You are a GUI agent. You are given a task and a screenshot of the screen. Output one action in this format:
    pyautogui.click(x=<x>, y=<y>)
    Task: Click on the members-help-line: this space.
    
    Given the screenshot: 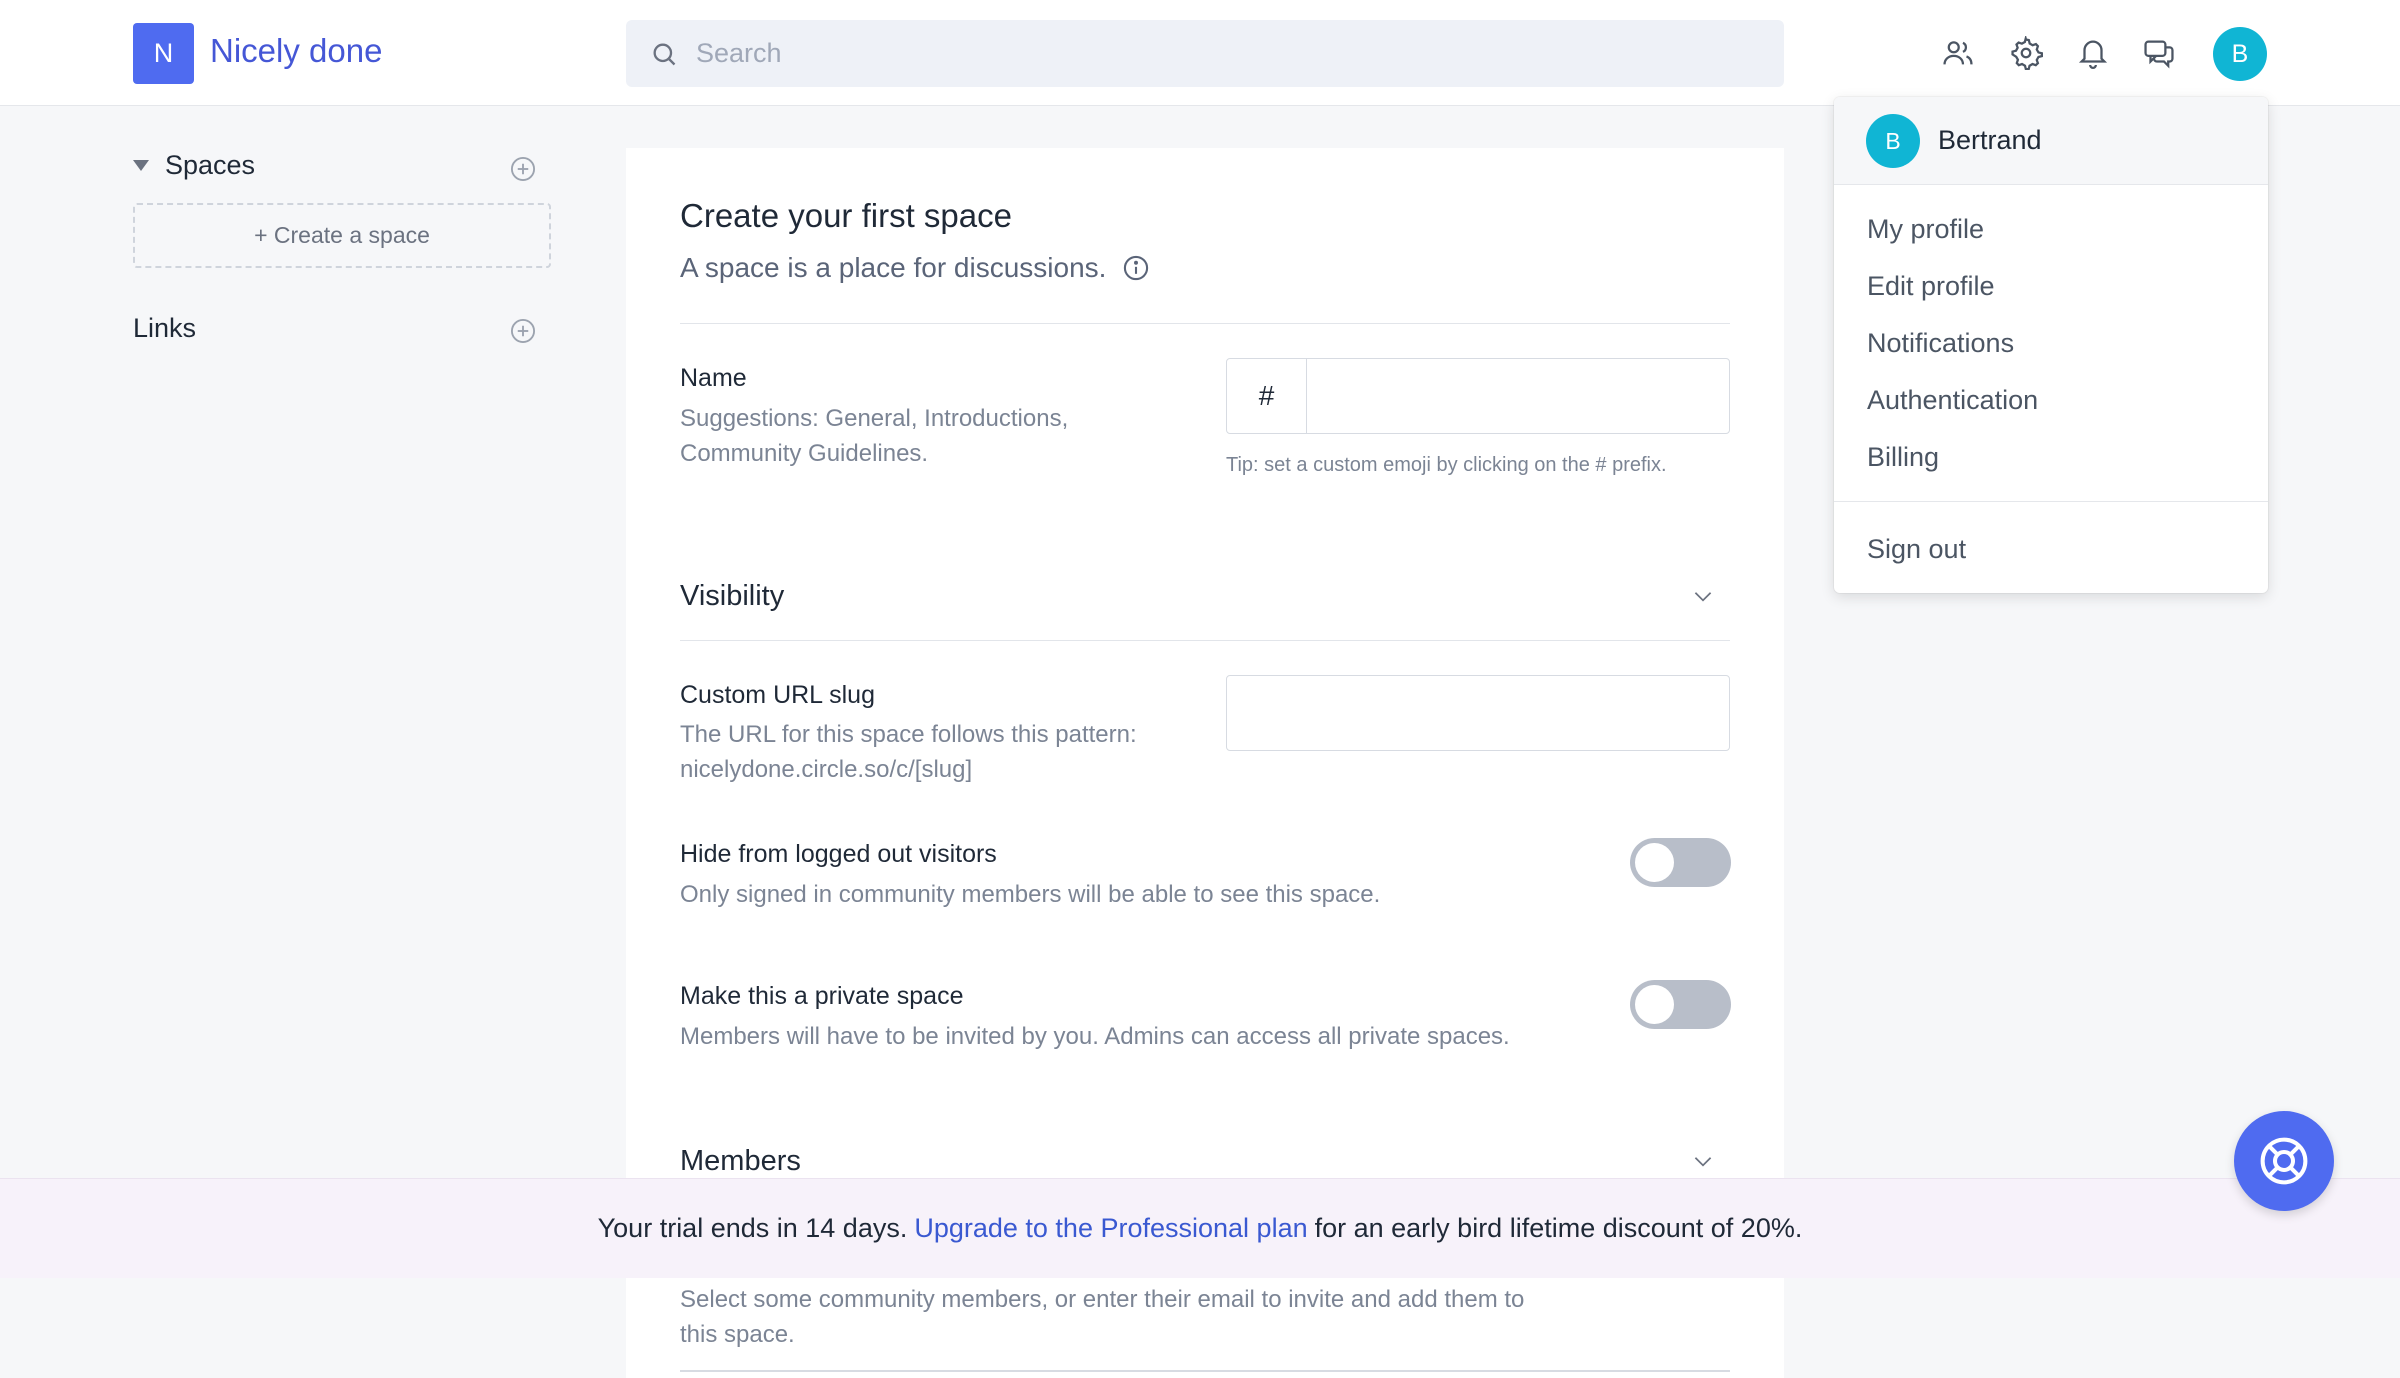 What is the action you would take?
    pyautogui.click(x=737, y=1334)
    